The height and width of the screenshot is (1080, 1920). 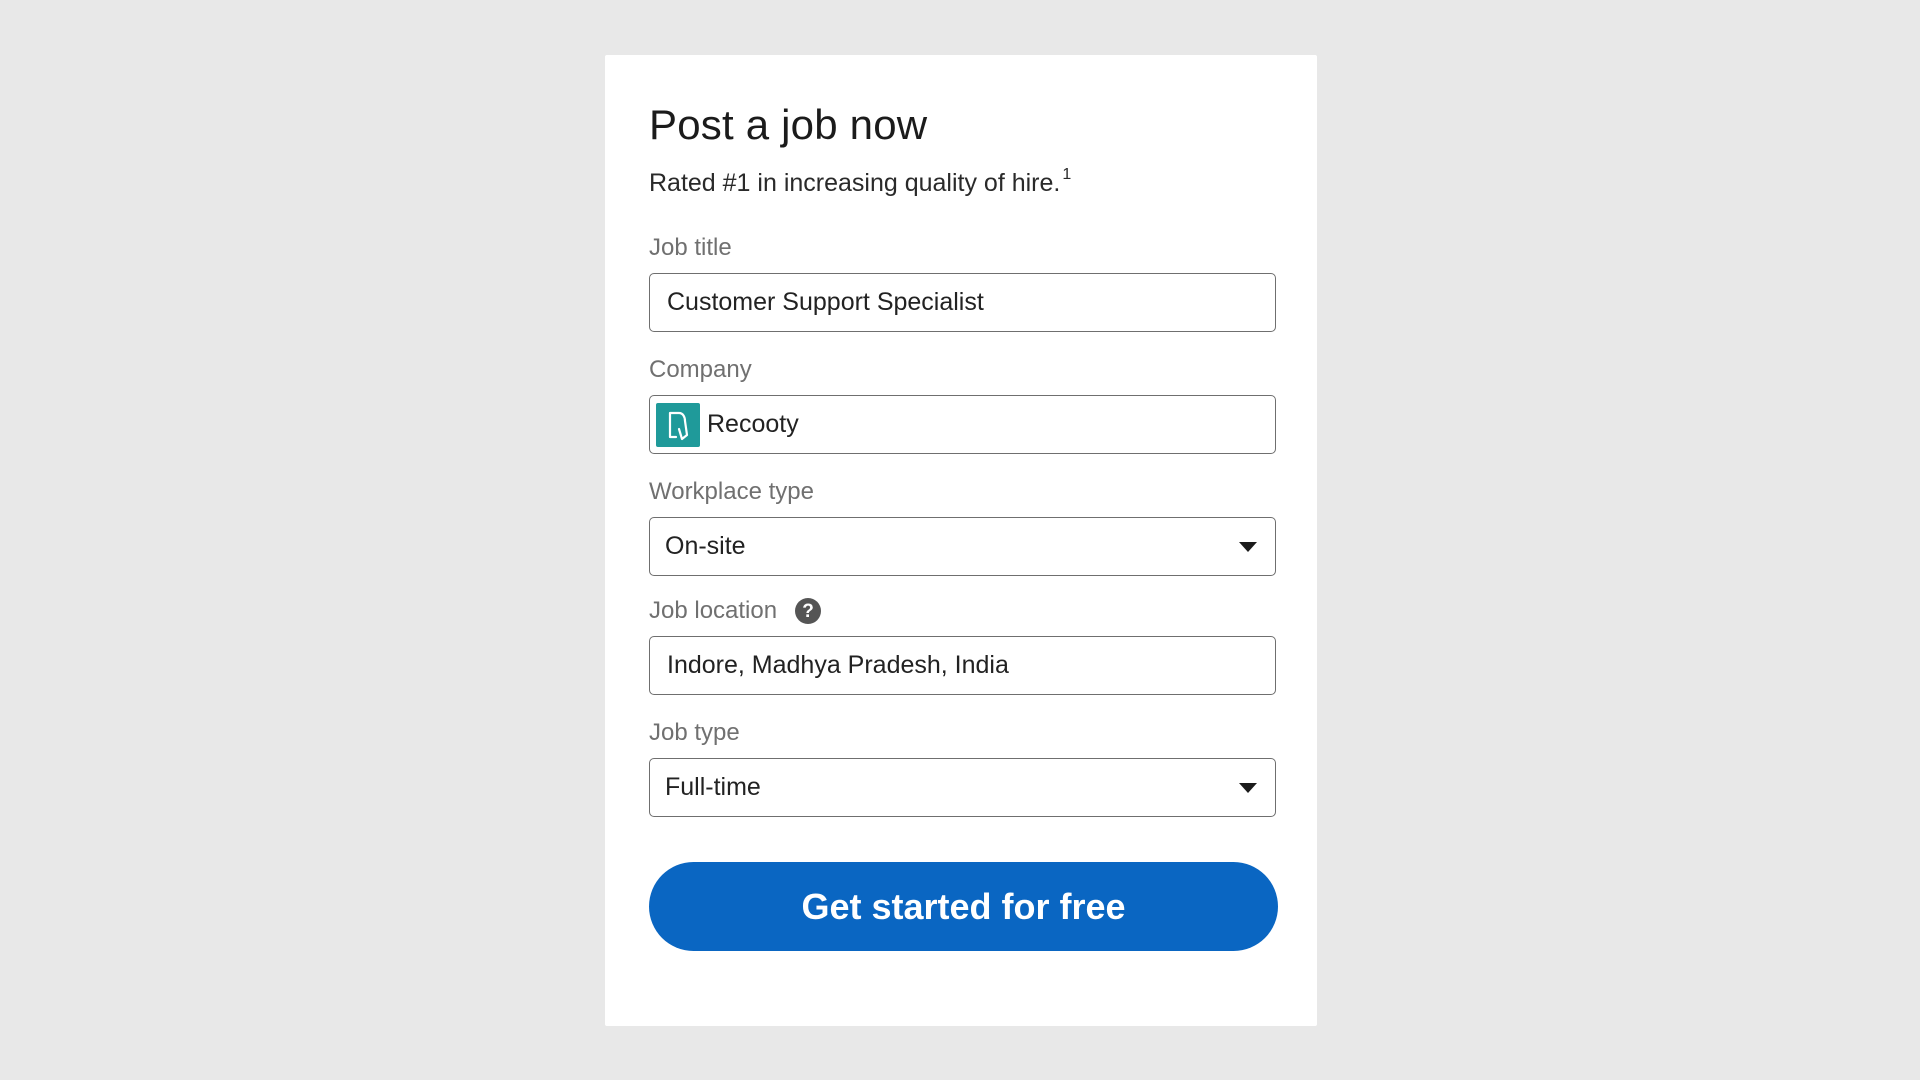 I want to click on job-type-value: Full-time, so click(x=713, y=787).